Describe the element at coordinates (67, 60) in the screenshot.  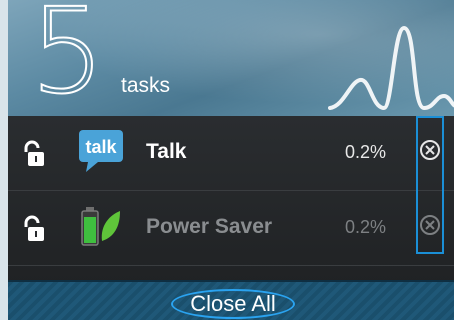
I see `task-count: 5` at that location.